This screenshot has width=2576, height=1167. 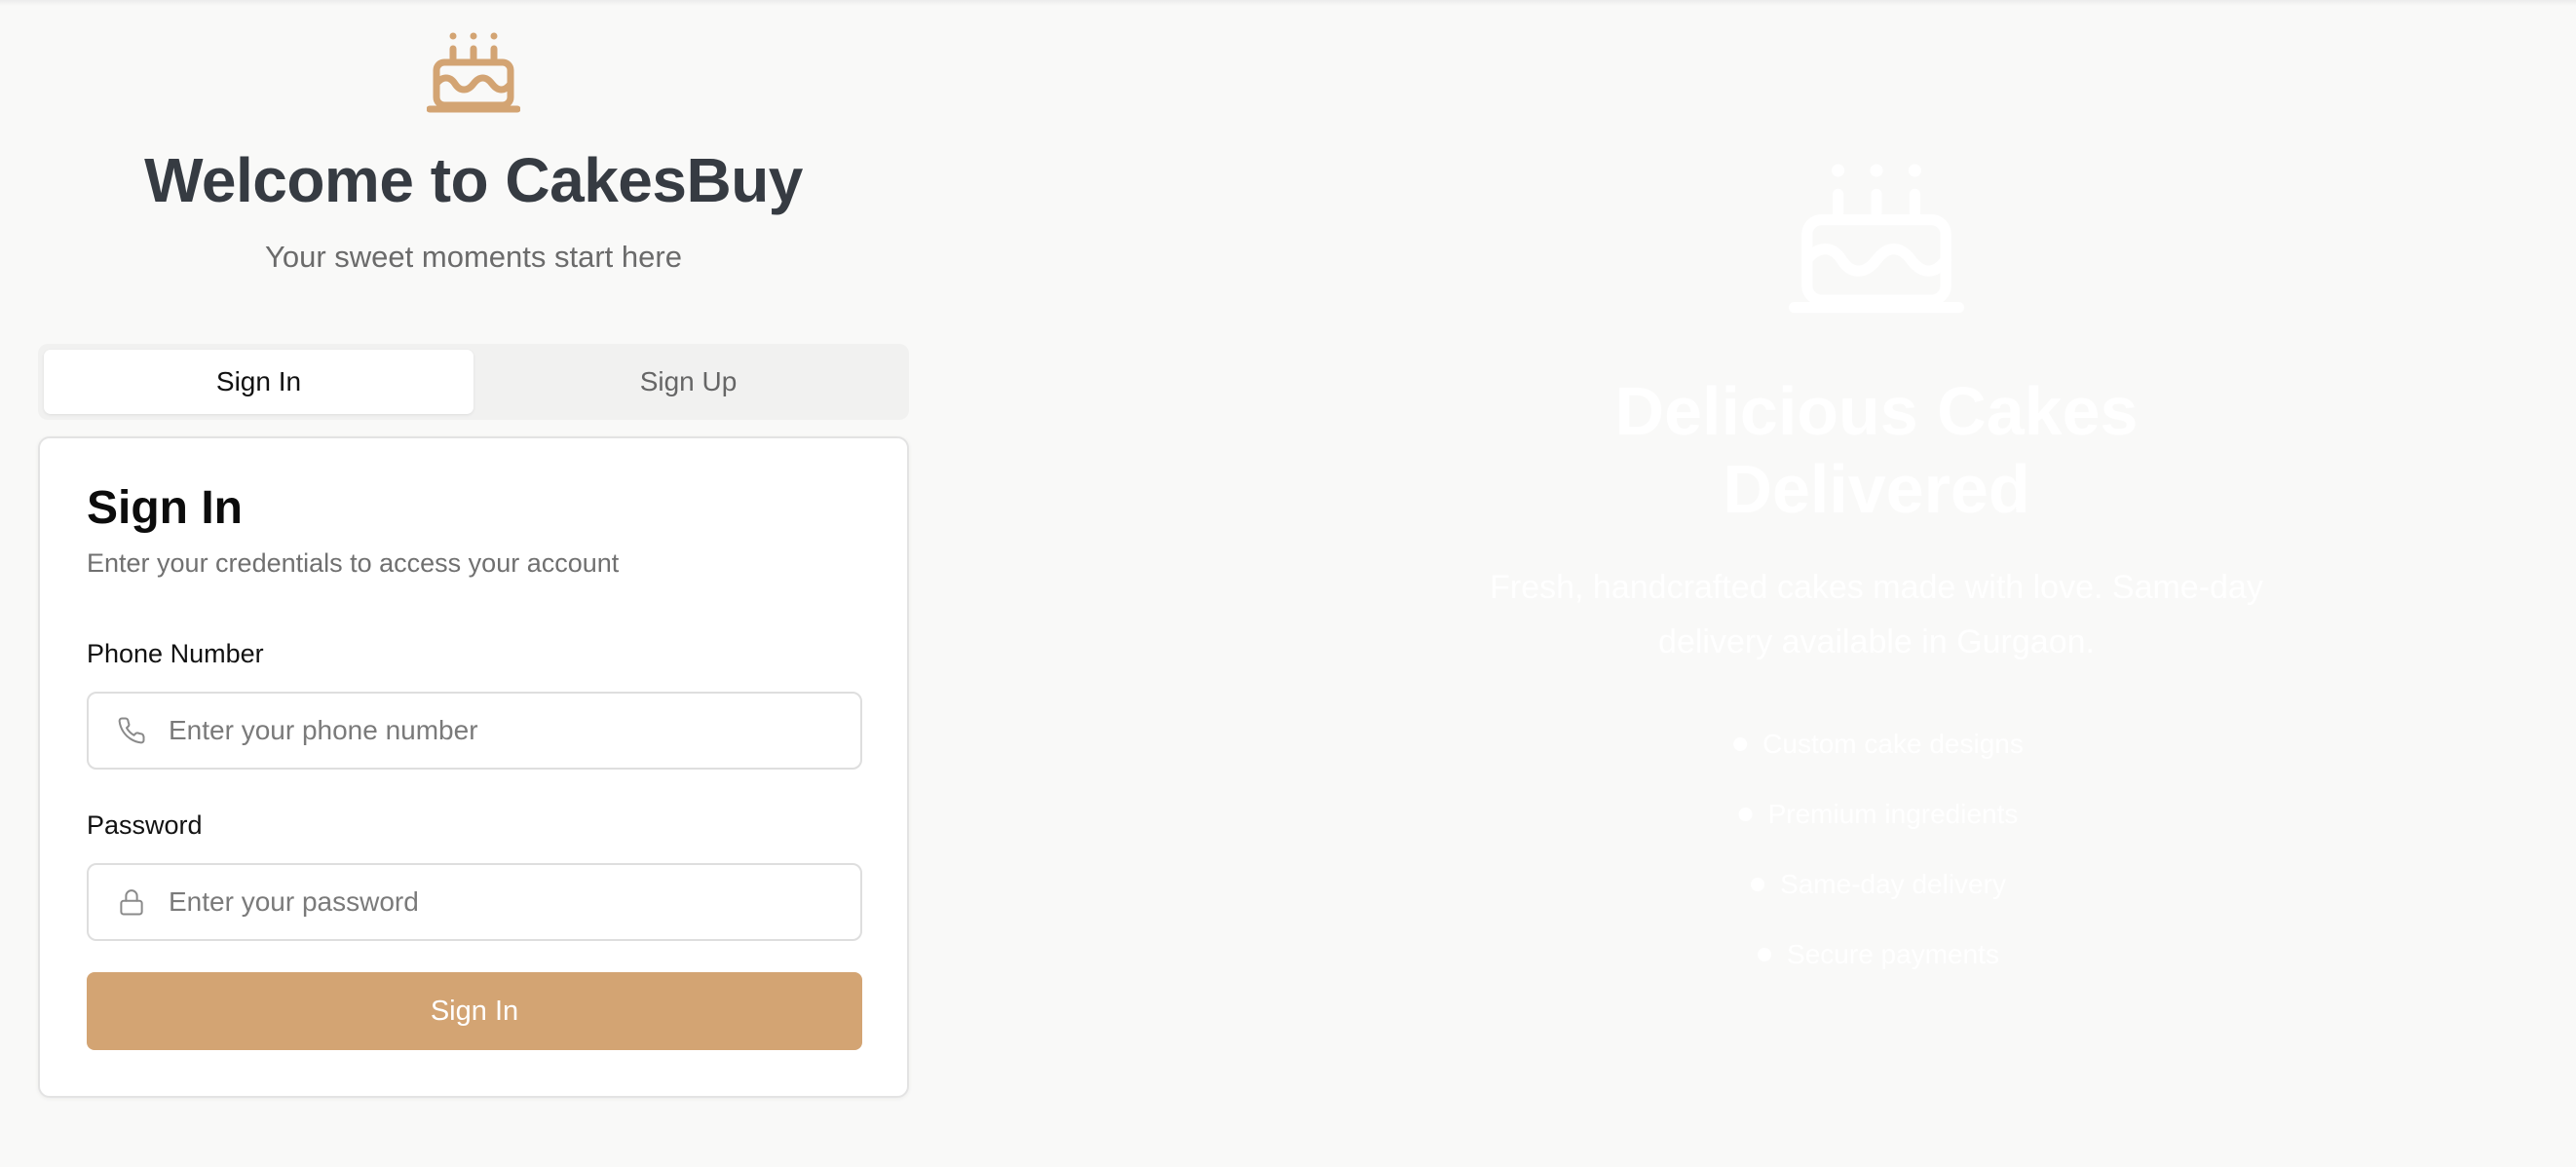 I want to click on feature-item: Same-day delivery, so click(x=1878, y=885).